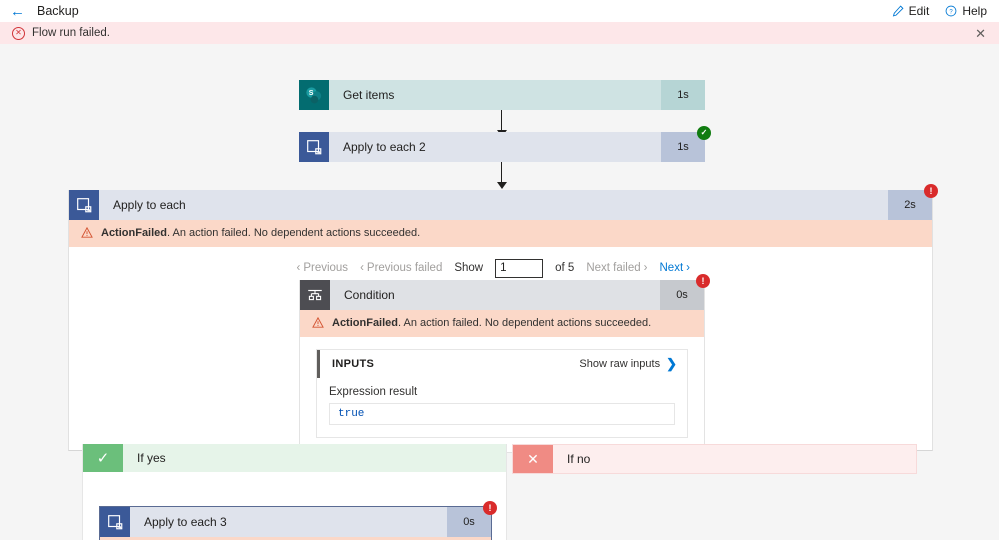  Describe the element at coordinates (579, 459) in the screenshot. I see `if-no-label: If no` at that location.